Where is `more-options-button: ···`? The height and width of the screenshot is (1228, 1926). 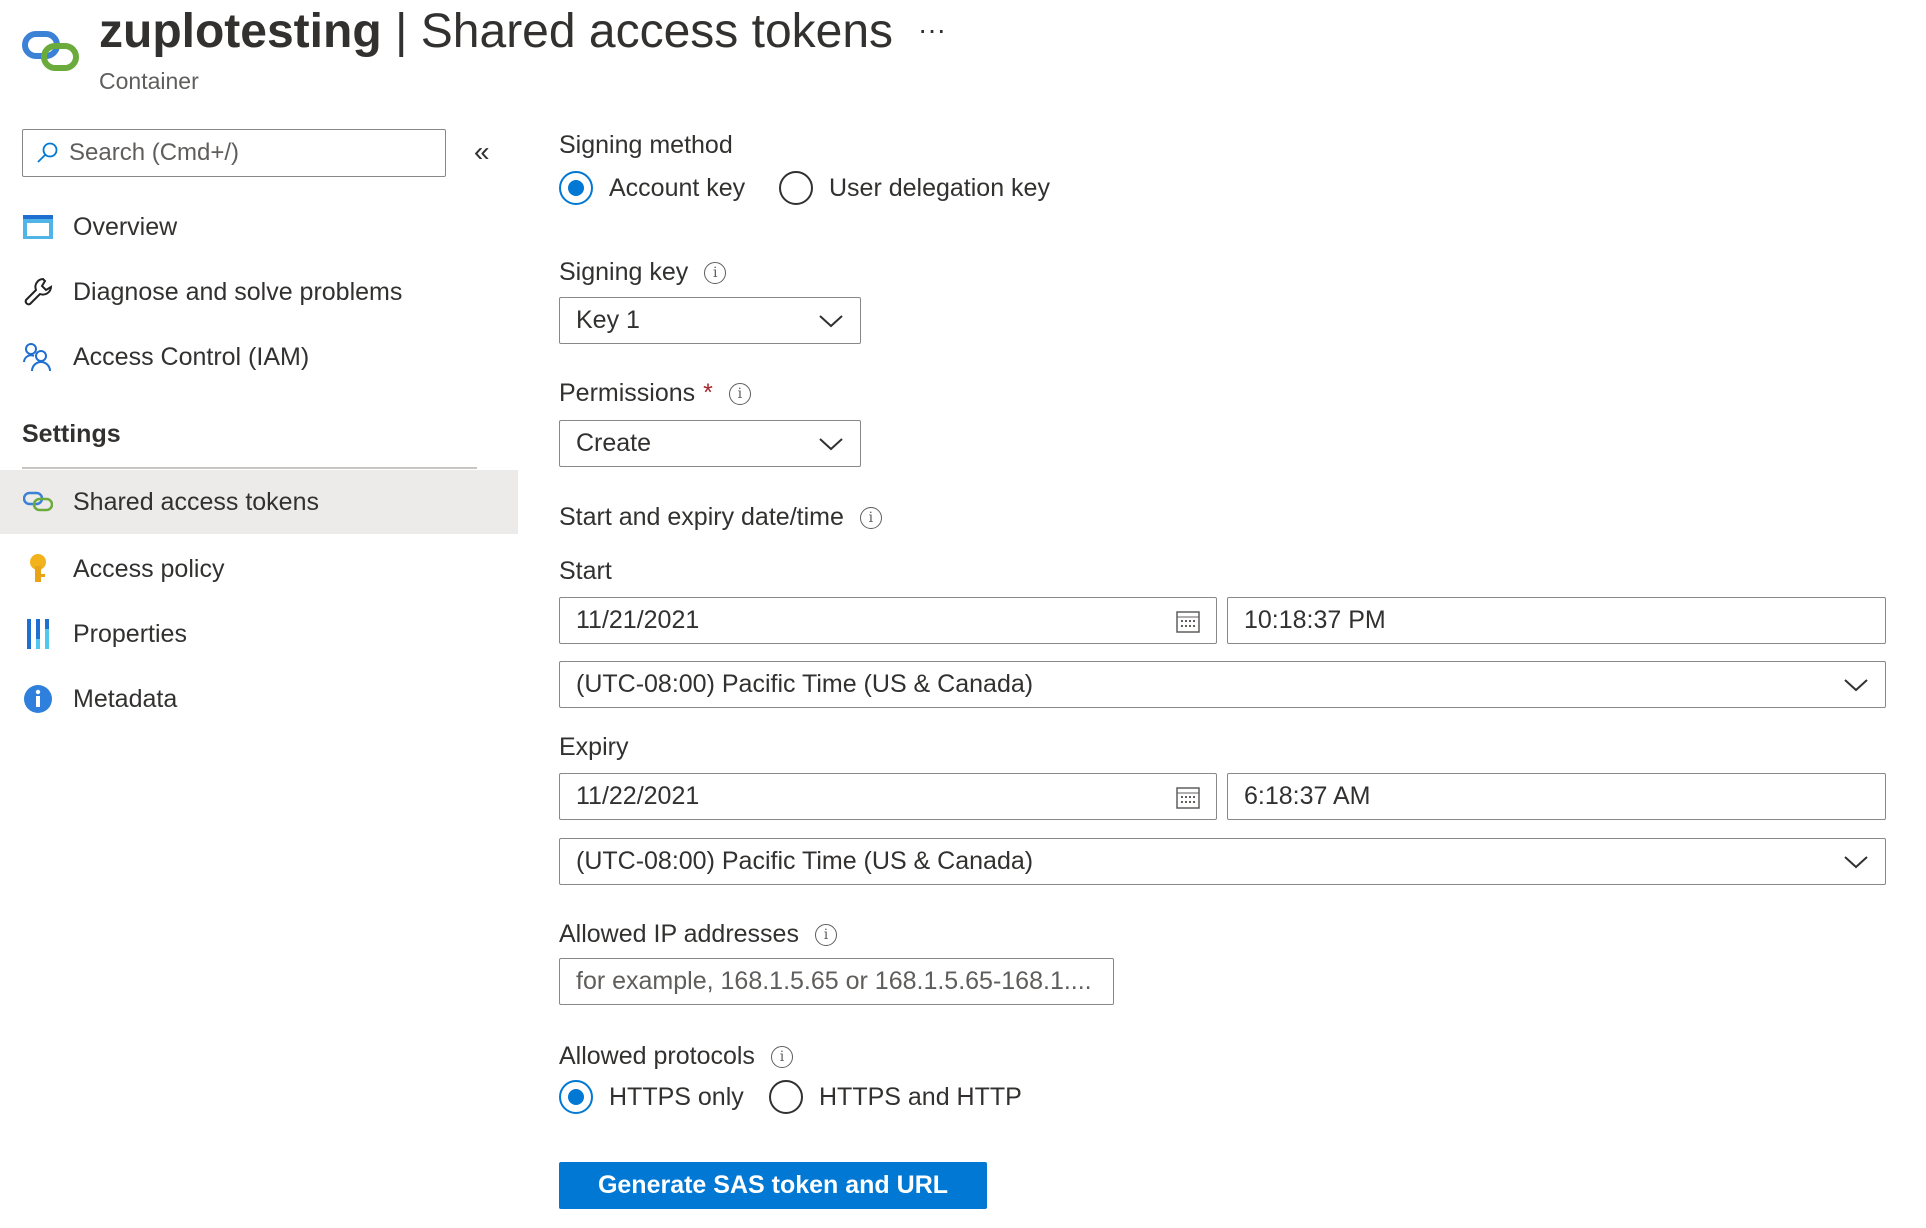
more-options-button: ··· is located at coordinates (932, 30).